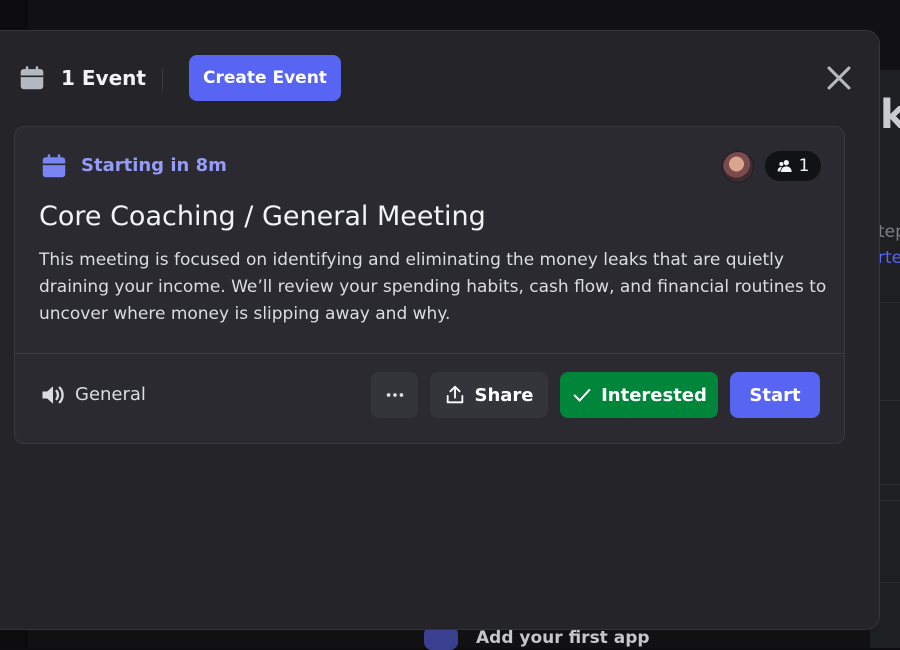 The width and height of the screenshot is (900, 650). What do you see at coordinates (804, 166) in the screenshot?
I see `interested-count: 1` at bounding box center [804, 166].